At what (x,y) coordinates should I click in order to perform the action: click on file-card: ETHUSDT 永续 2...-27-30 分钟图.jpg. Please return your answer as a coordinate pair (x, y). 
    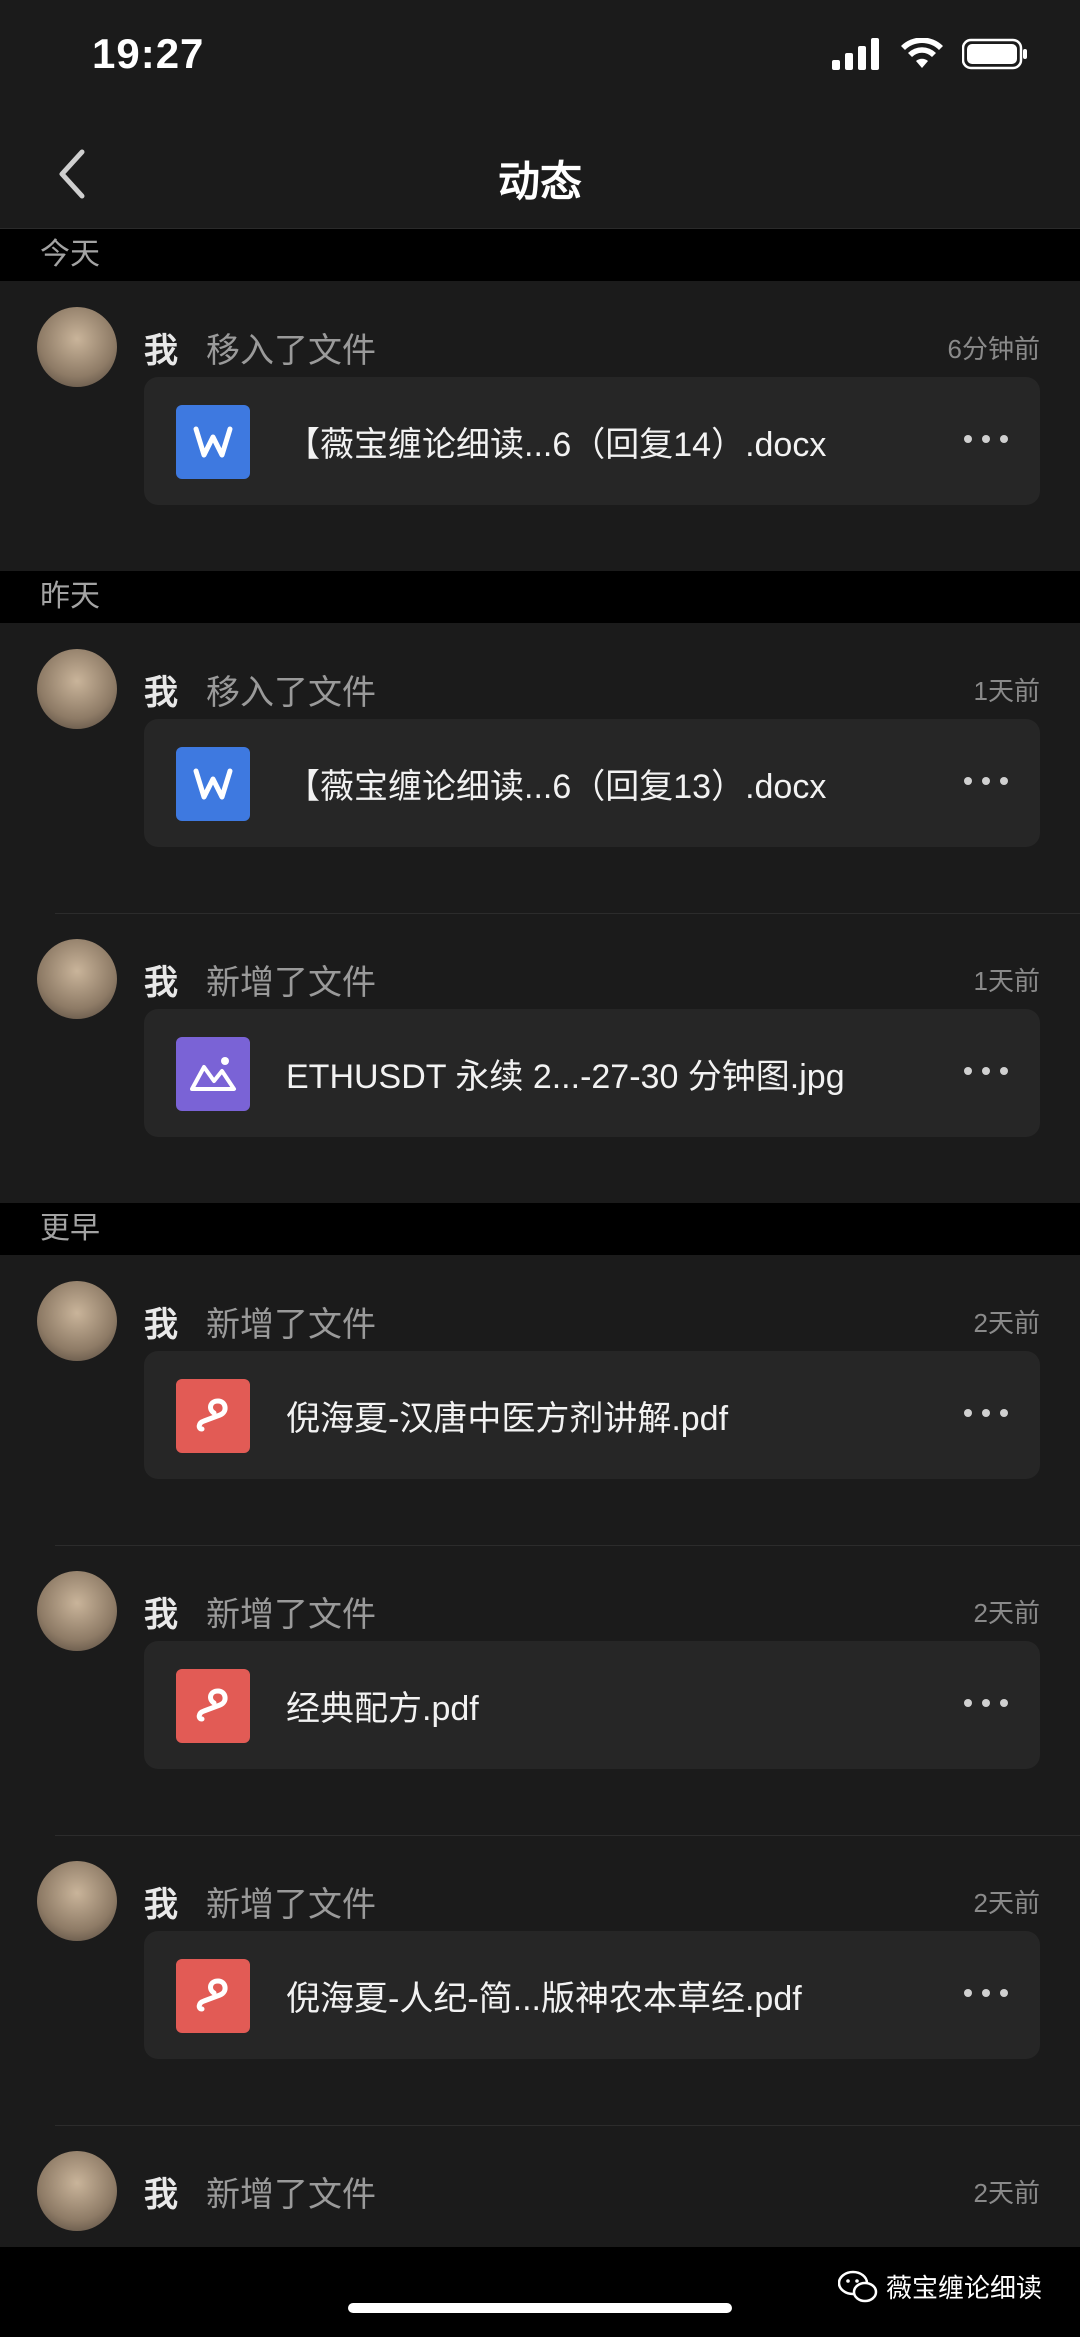
    Looking at the image, I should click on (592, 1073).